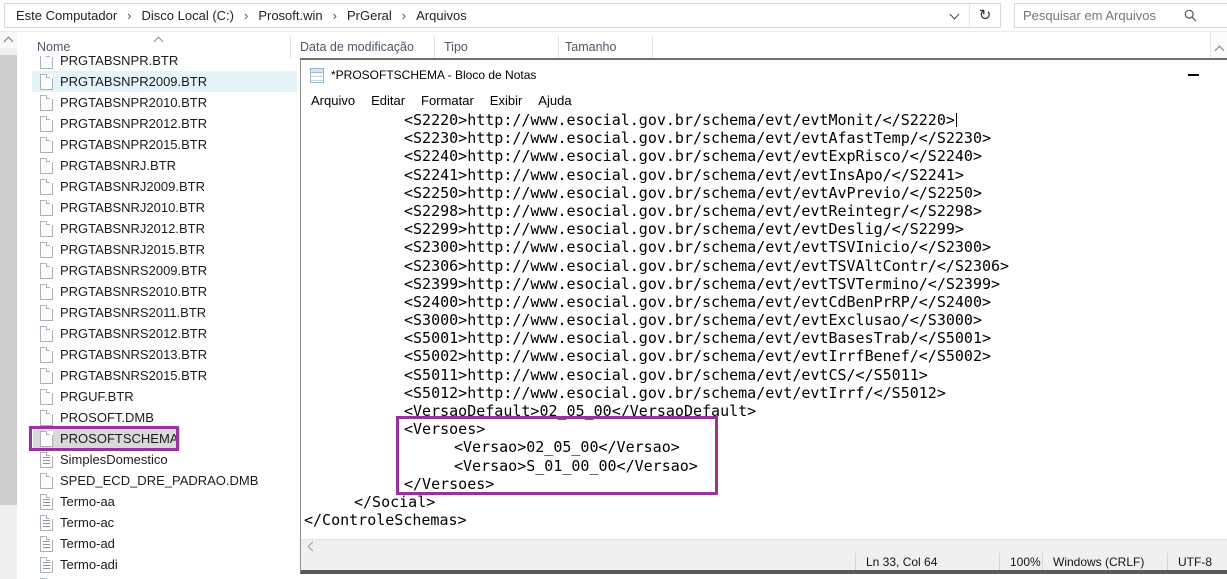 The image size is (1227, 579). Describe the element at coordinates (164, 577) in the screenshot. I see `file-row` at that location.